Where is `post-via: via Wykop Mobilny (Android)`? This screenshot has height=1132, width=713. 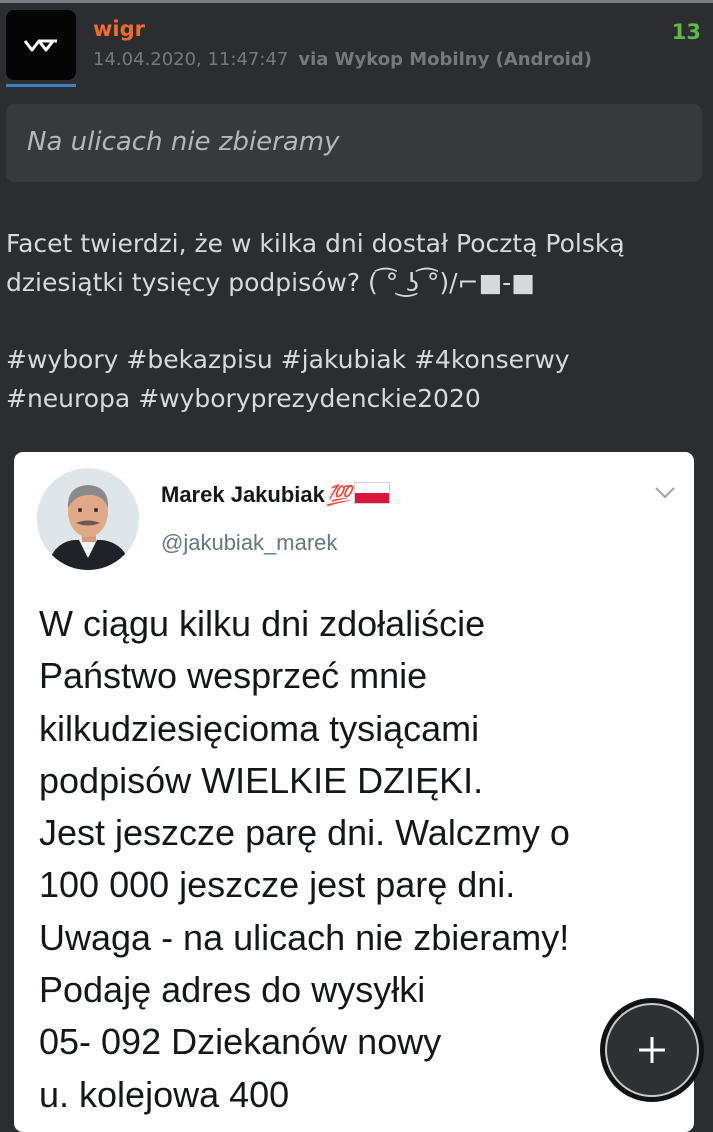 post-via: via Wykop Mobilny (Android) is located at coordinates (445, 59).